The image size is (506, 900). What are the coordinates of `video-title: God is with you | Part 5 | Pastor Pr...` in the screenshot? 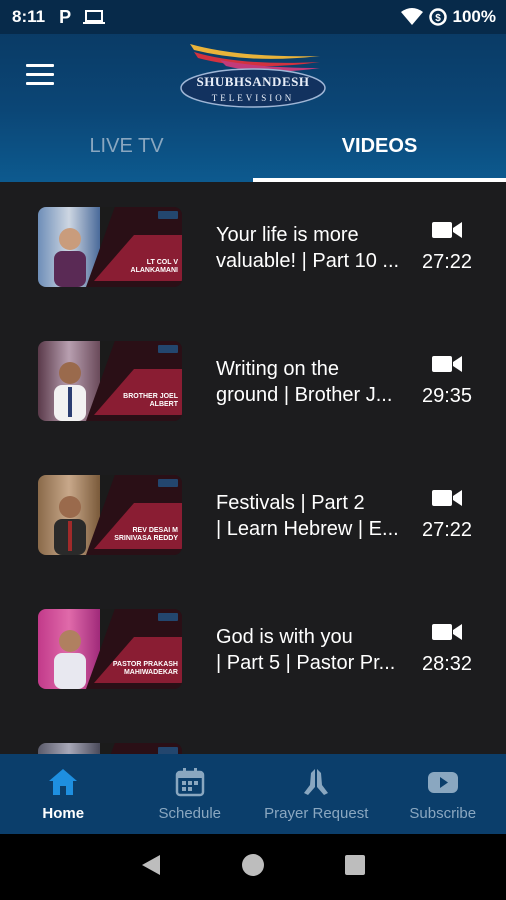 It's located at (306, 650).